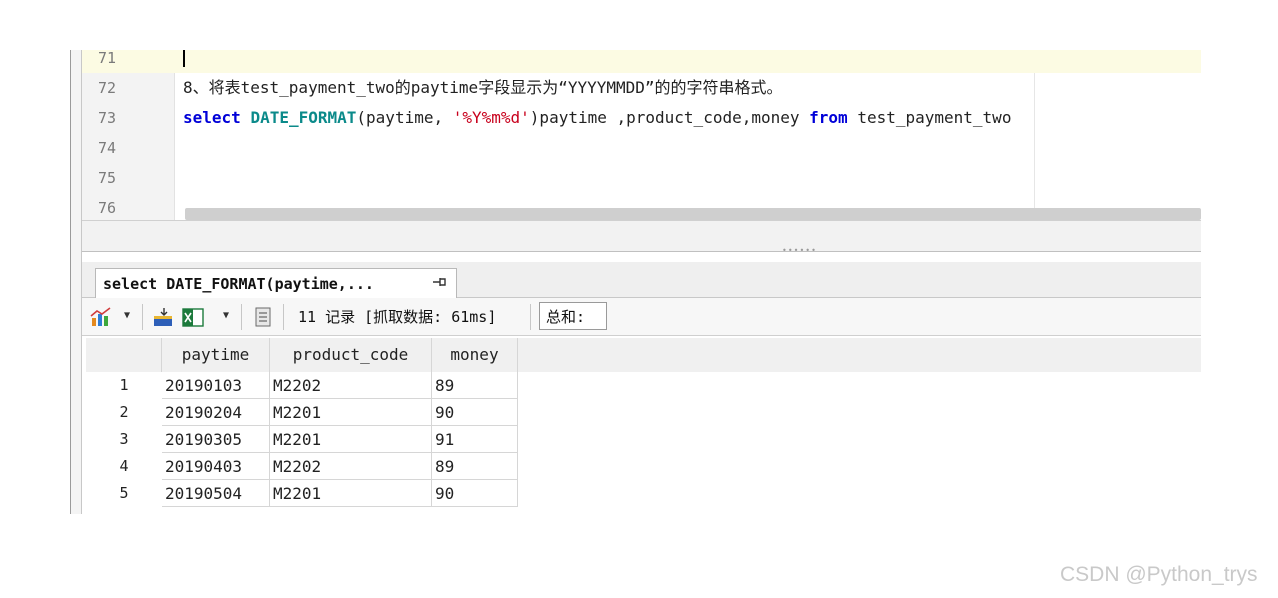 This screenshot has width=1278, height=598. I want to click on sql-string: '%Y%m%d', so click(491, 117).